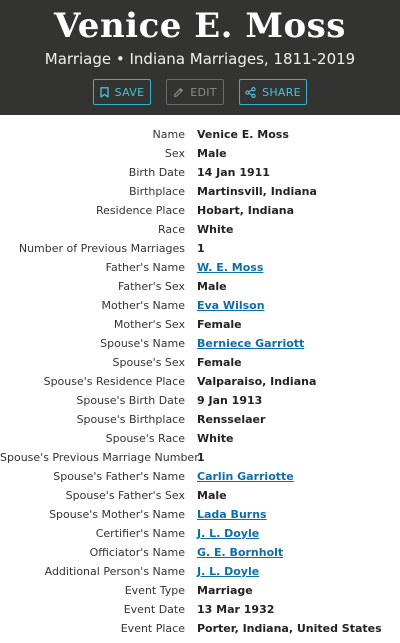 This screenshot has width=400, height=643. I want to click on record-row: Mother's Sex Female, so click(200, 324).